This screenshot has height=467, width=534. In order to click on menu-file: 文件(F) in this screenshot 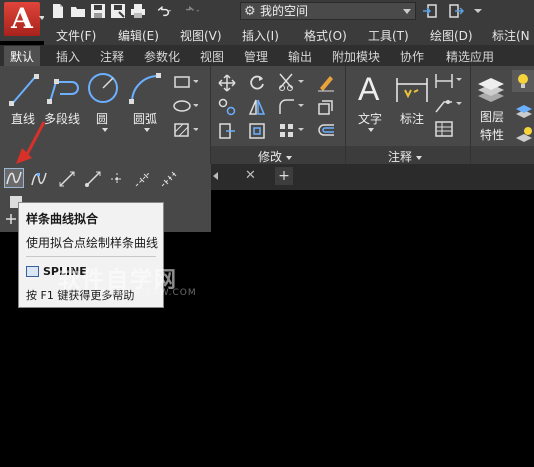, I will do `click(76, 35)`.